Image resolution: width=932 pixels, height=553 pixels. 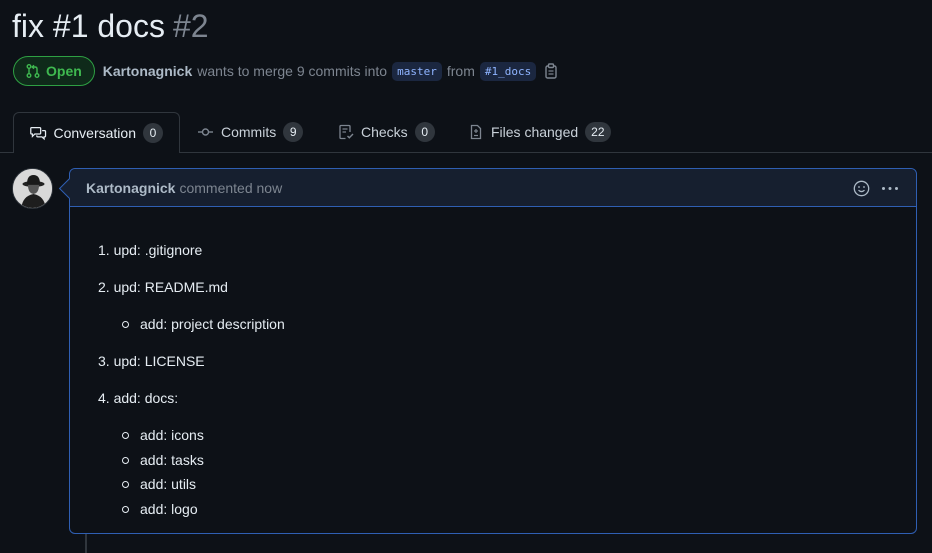 What do you see at coordinates (212, 324) in the screenshot?
I see `sub-list-text: add: project description` at bounding box center [212, 324].